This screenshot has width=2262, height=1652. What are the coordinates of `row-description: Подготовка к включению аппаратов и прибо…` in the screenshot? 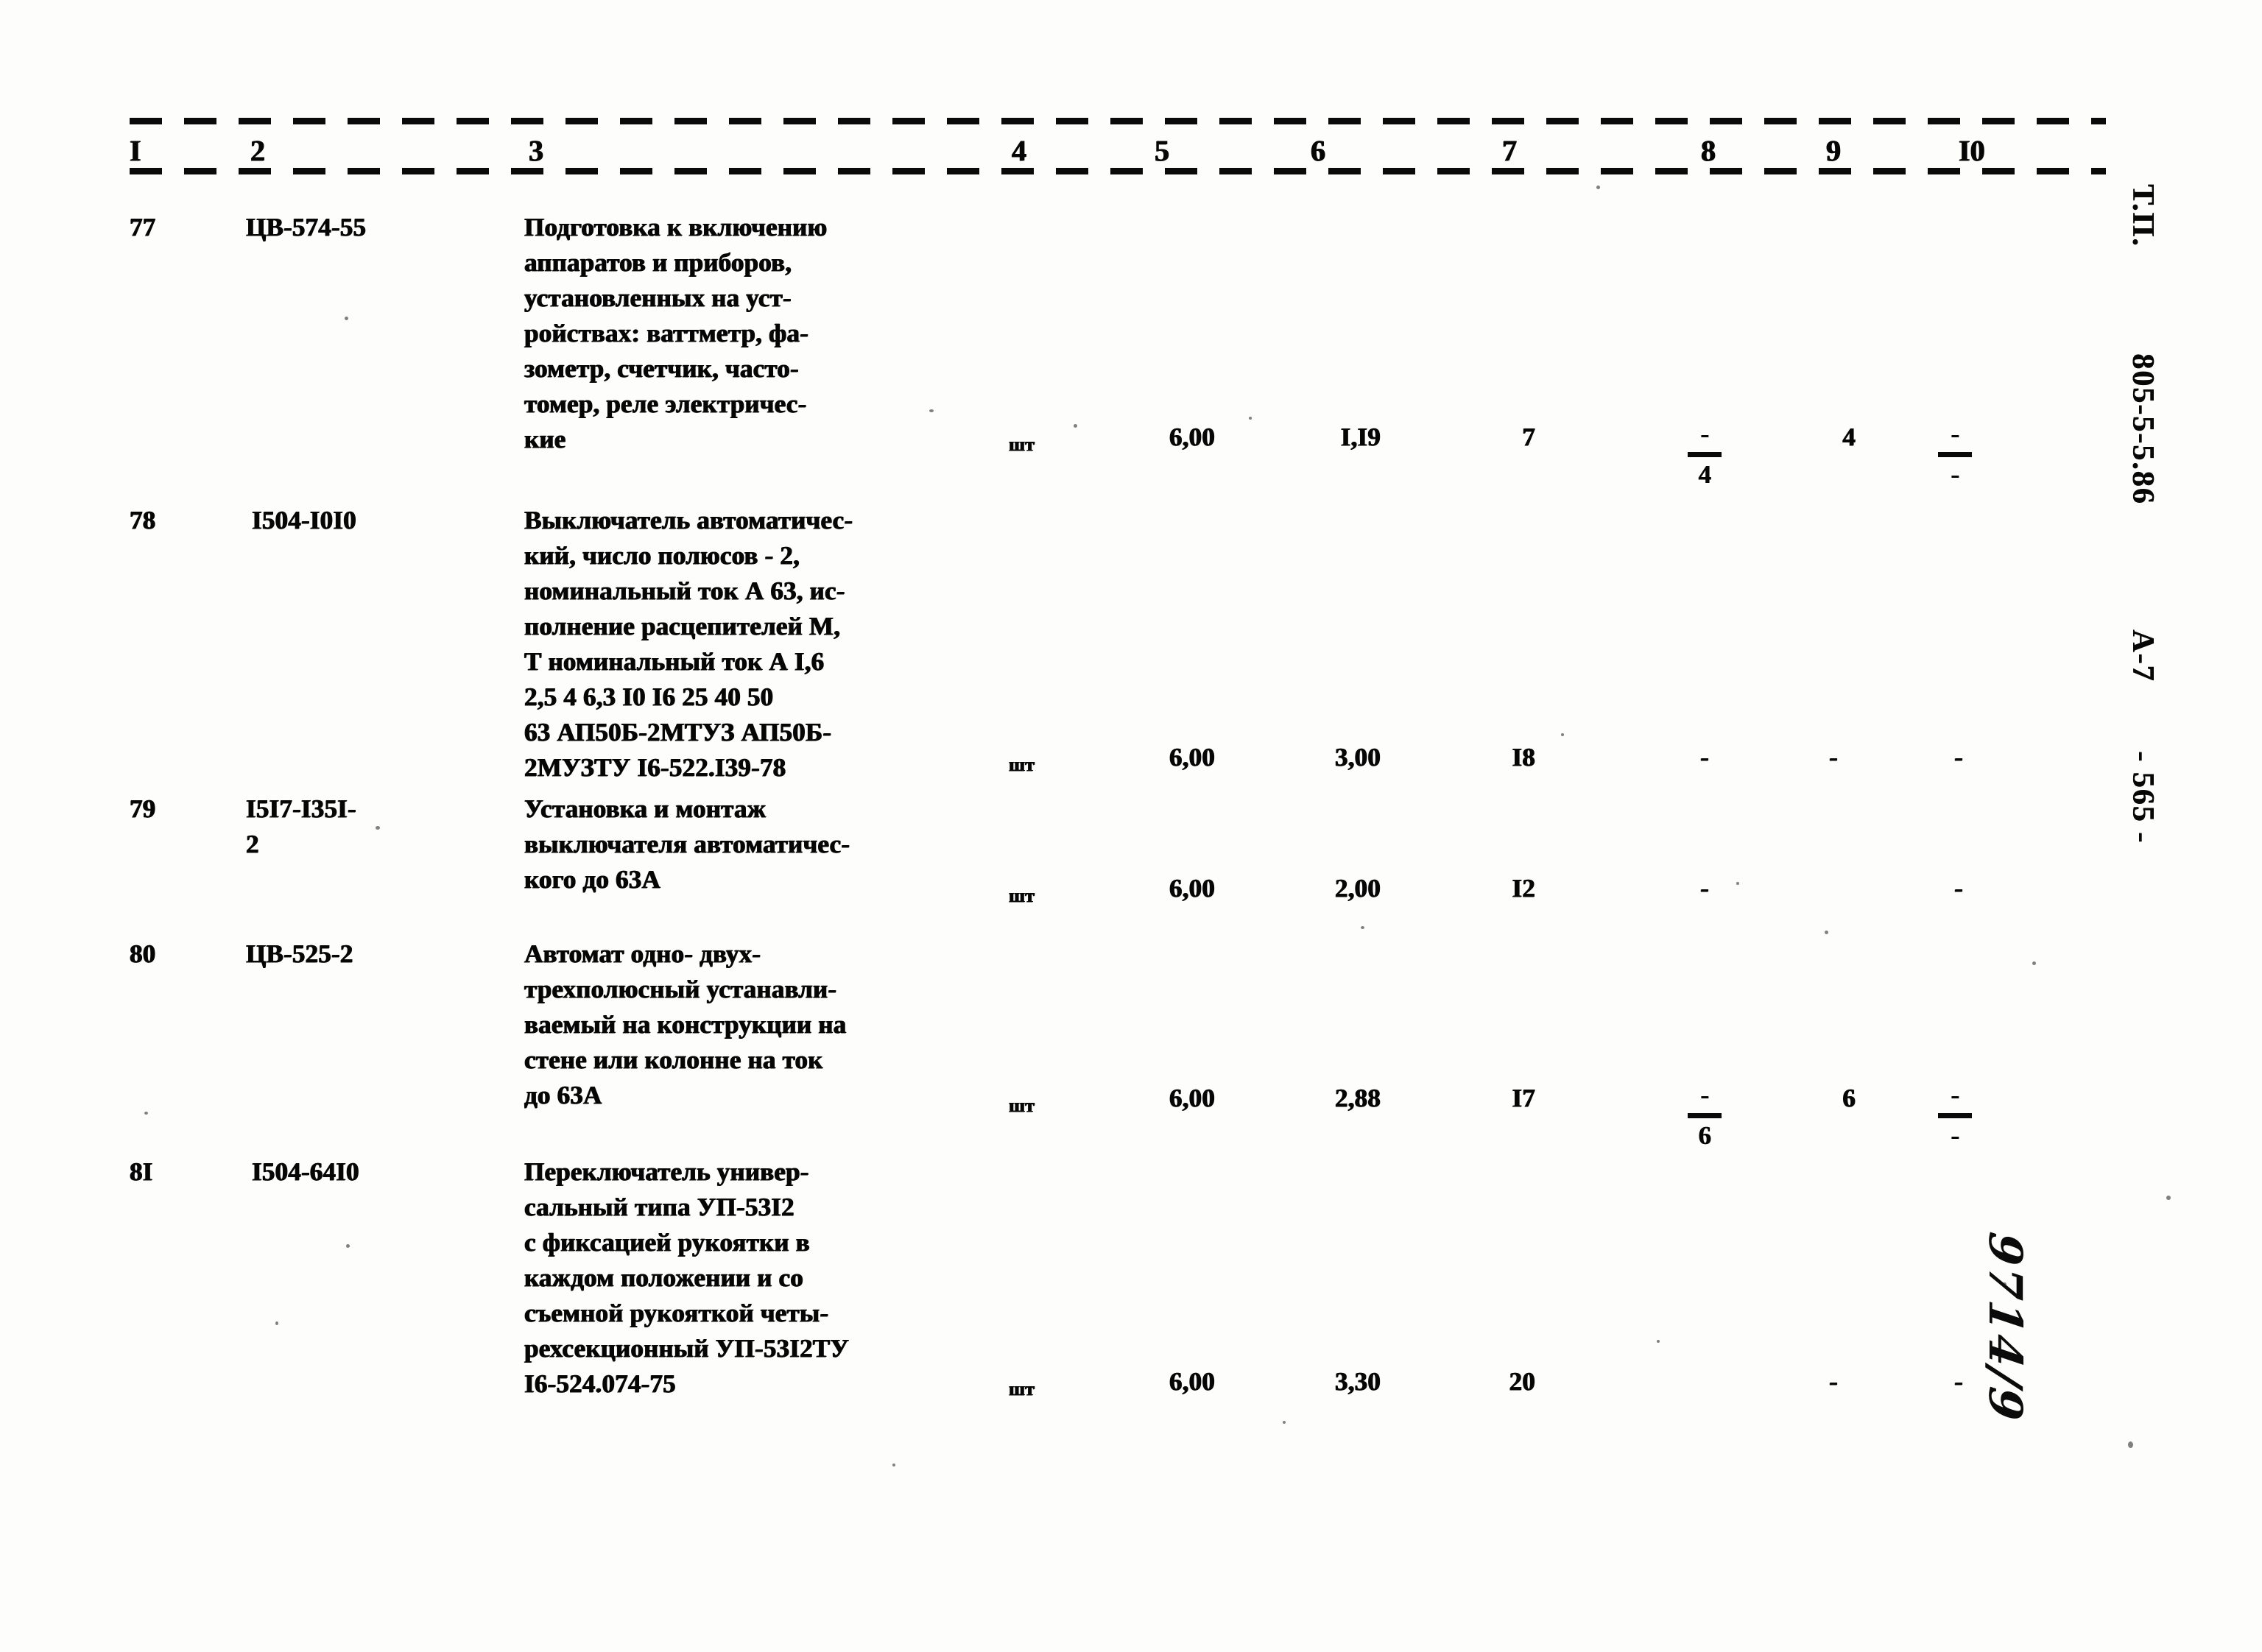 It's located at (676, 333).